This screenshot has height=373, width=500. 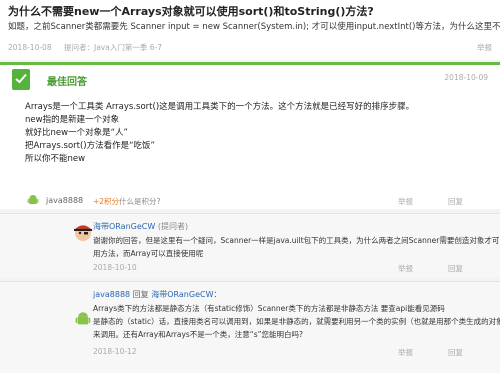 What do you see at coordinates (139, 201) in the screenshot?
I see `points-help-link: 什么是积分?` at bounding box center [139, 201].